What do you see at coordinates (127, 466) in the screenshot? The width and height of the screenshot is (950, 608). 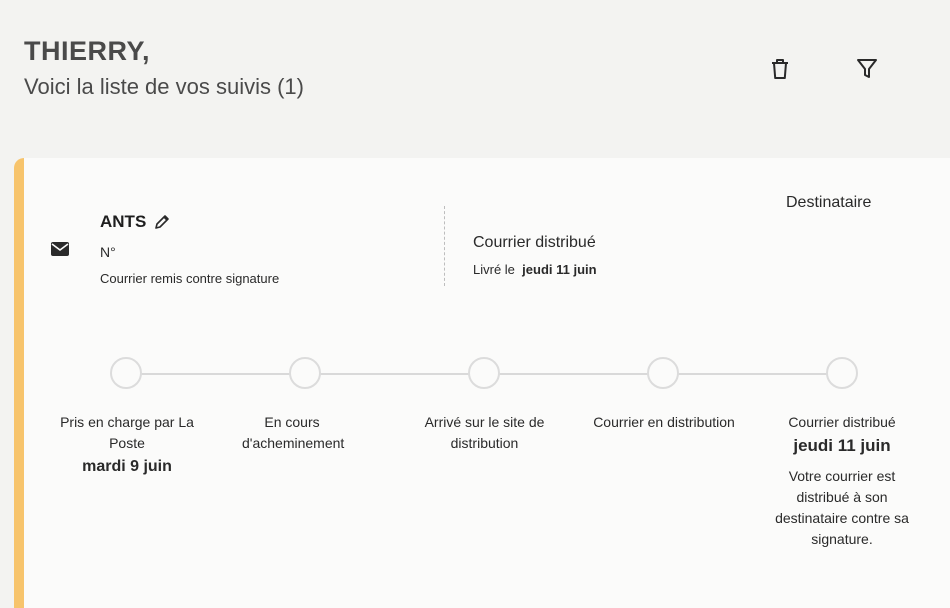 I see `step-date: mardi 9 juin` at bounding box center [127, 466].